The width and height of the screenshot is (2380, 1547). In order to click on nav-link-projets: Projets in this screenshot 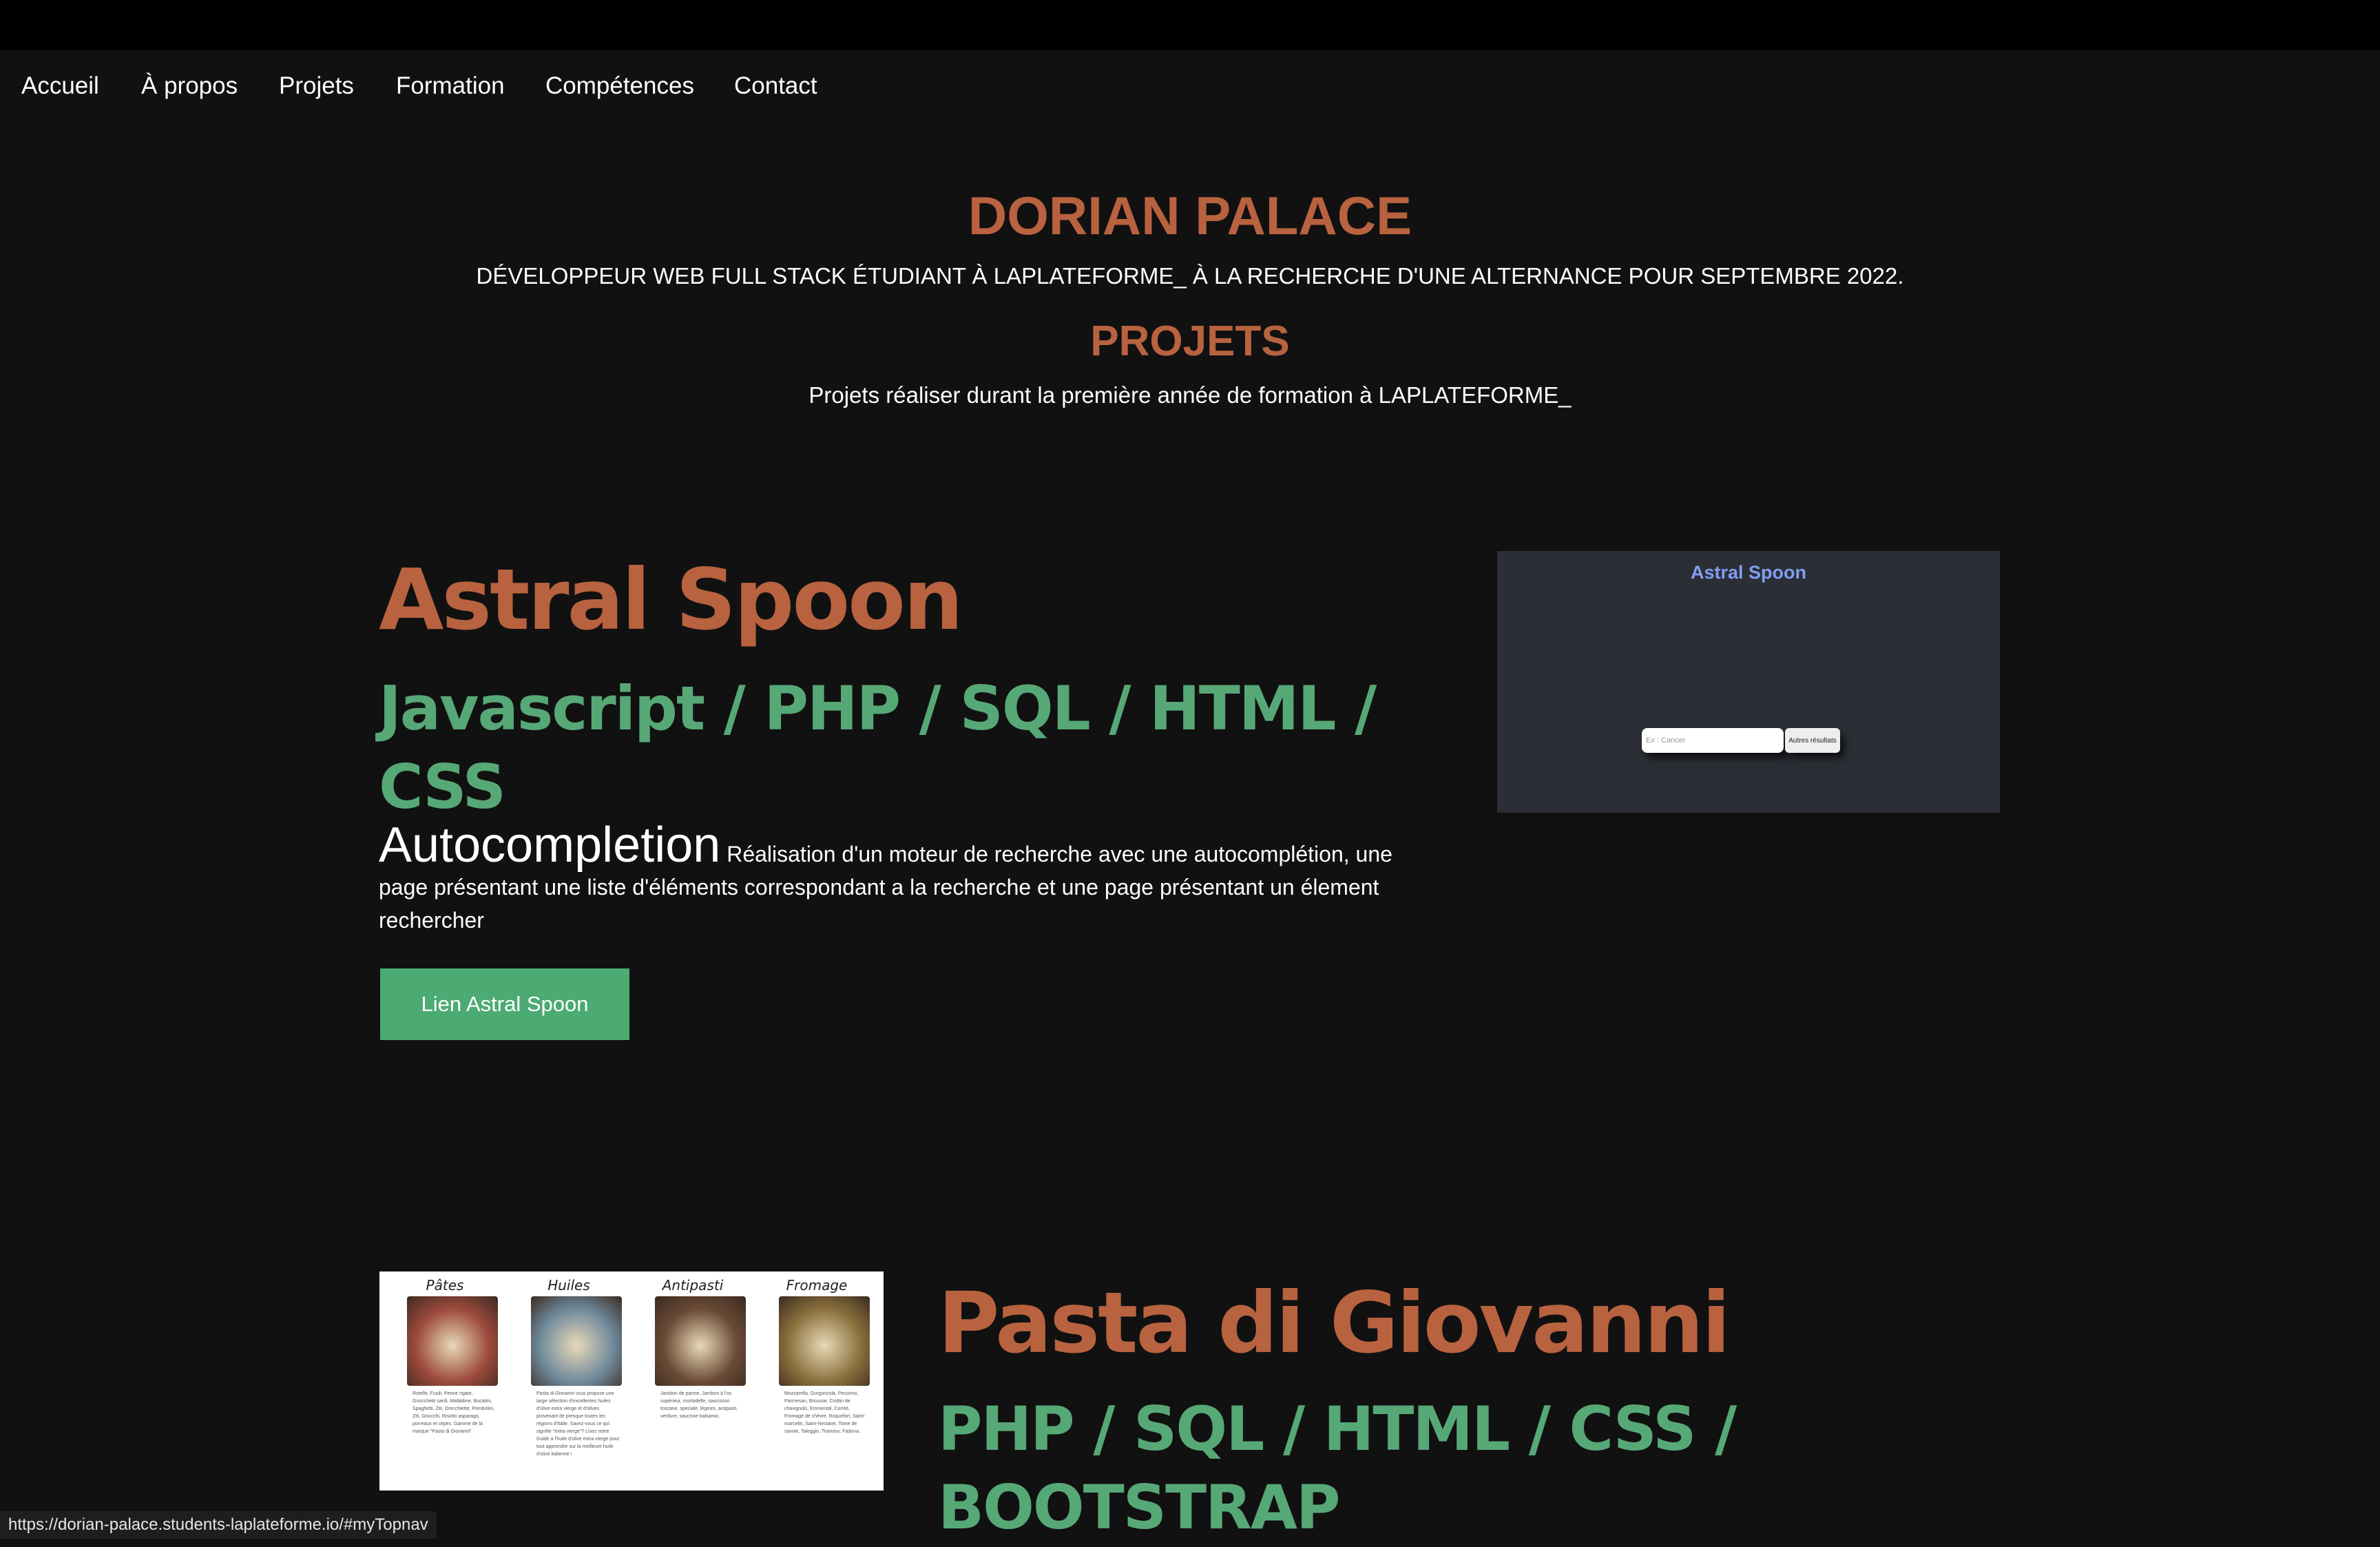, I will do `click(316, 86)`.